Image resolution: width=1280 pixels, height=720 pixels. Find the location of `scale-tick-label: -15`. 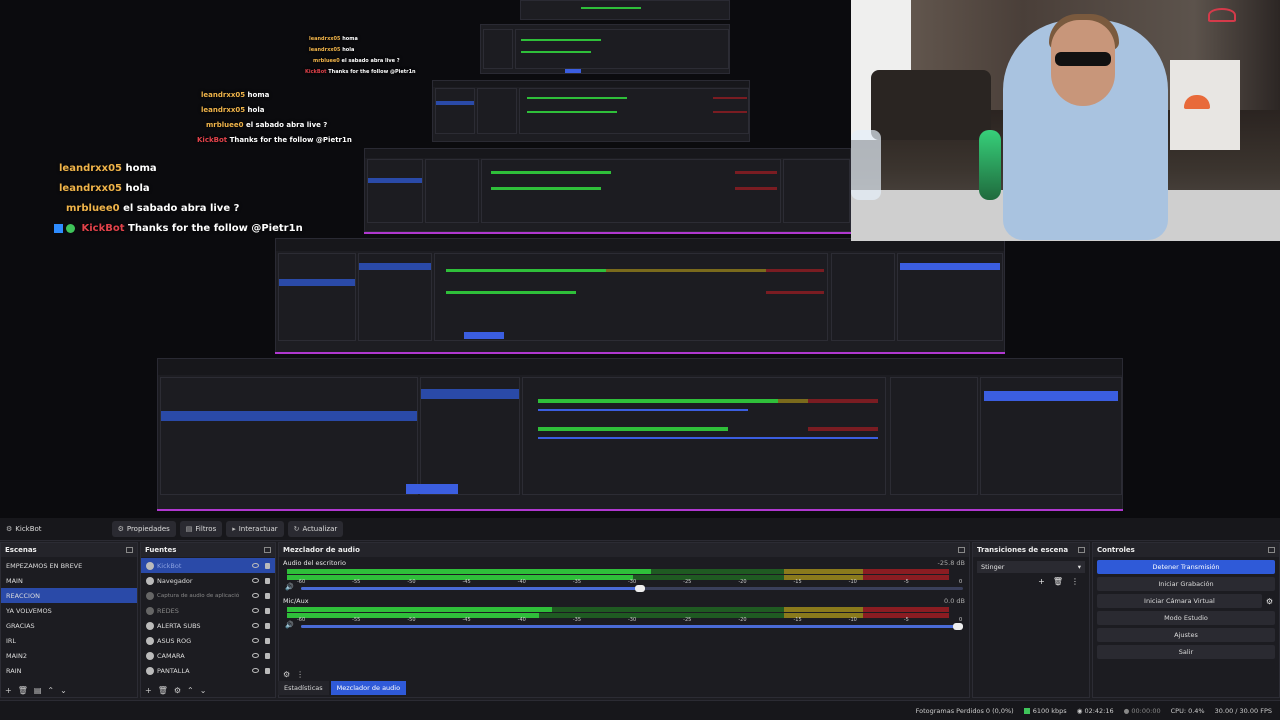

scale-tick-label: -15 is located at coordinates (797, 582).